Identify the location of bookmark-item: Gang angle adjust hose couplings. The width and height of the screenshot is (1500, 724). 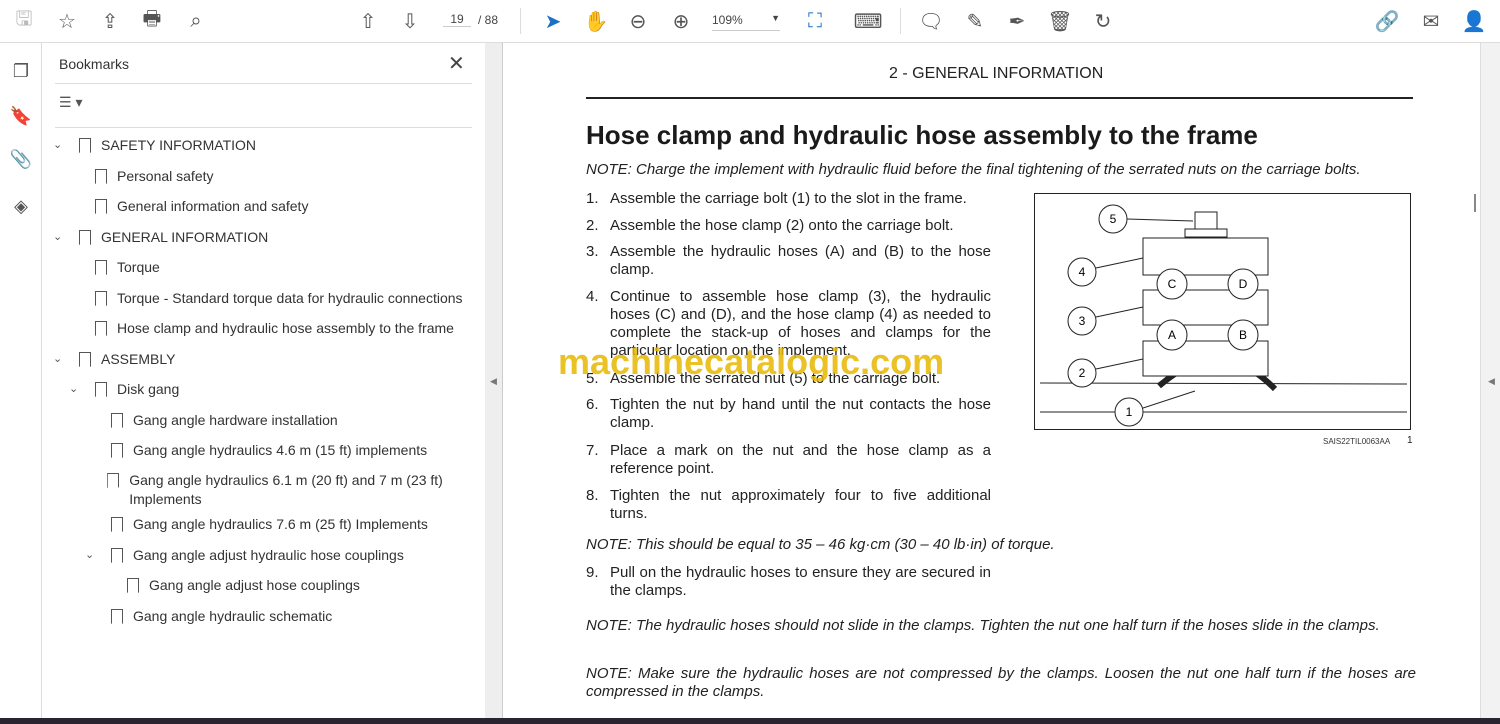
(282, 585).